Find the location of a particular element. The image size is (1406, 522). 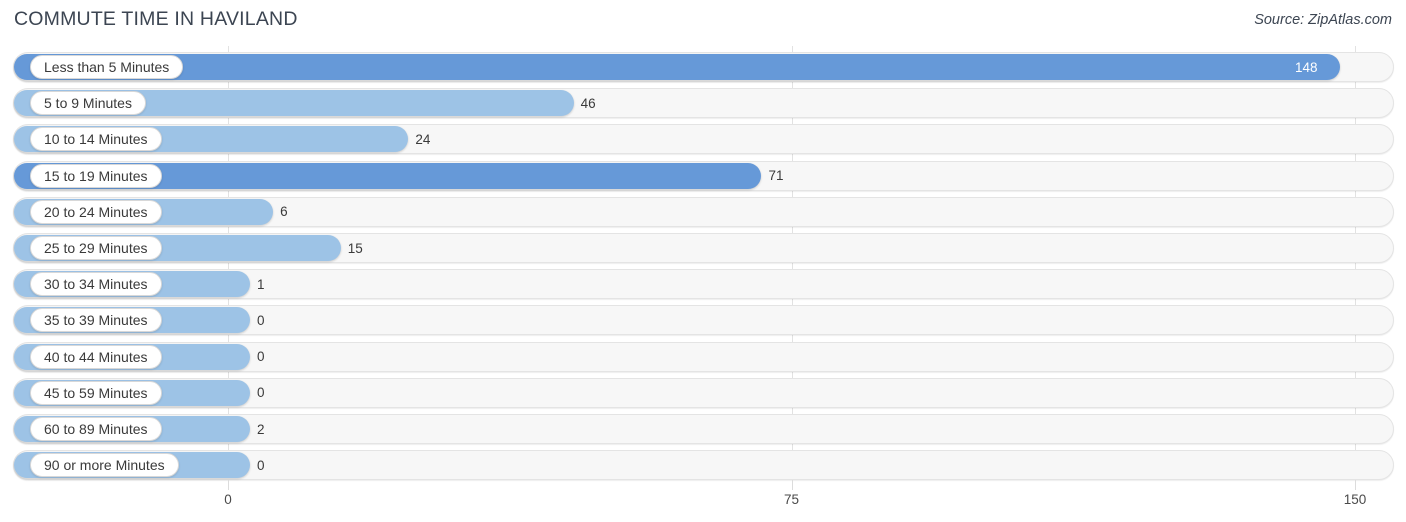

category-label-pill: 40 to 44 Minutes is located at coordinates (96, 356).